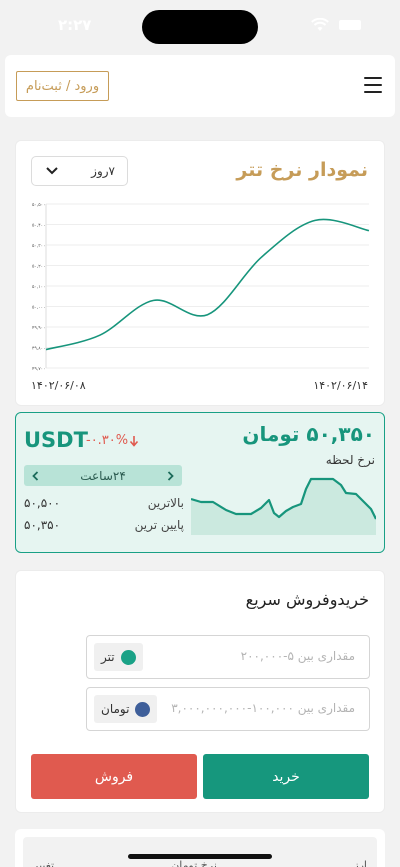 This screenshot has width=400, height=867. Describe the element at coordinates (44, 863) in the screenshot. I see `table-header-change: تغییر` at that location.